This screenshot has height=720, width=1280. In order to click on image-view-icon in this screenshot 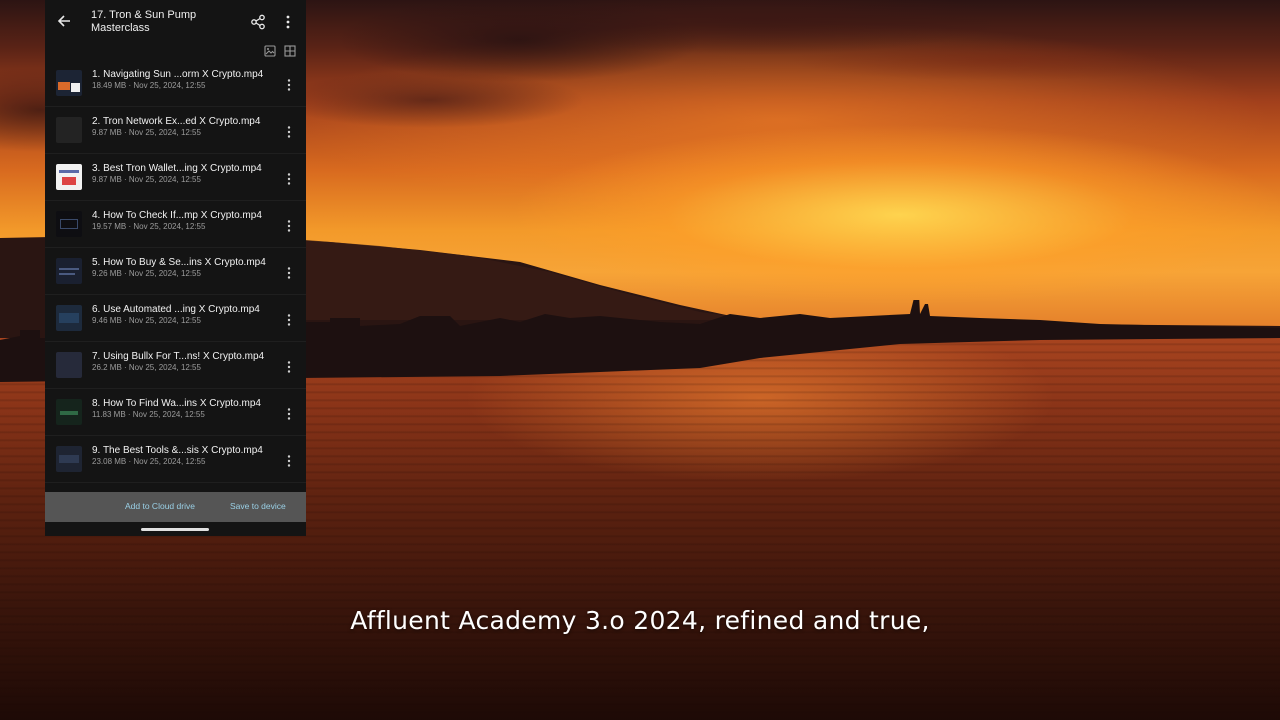, I will do `click(270, 51)`.